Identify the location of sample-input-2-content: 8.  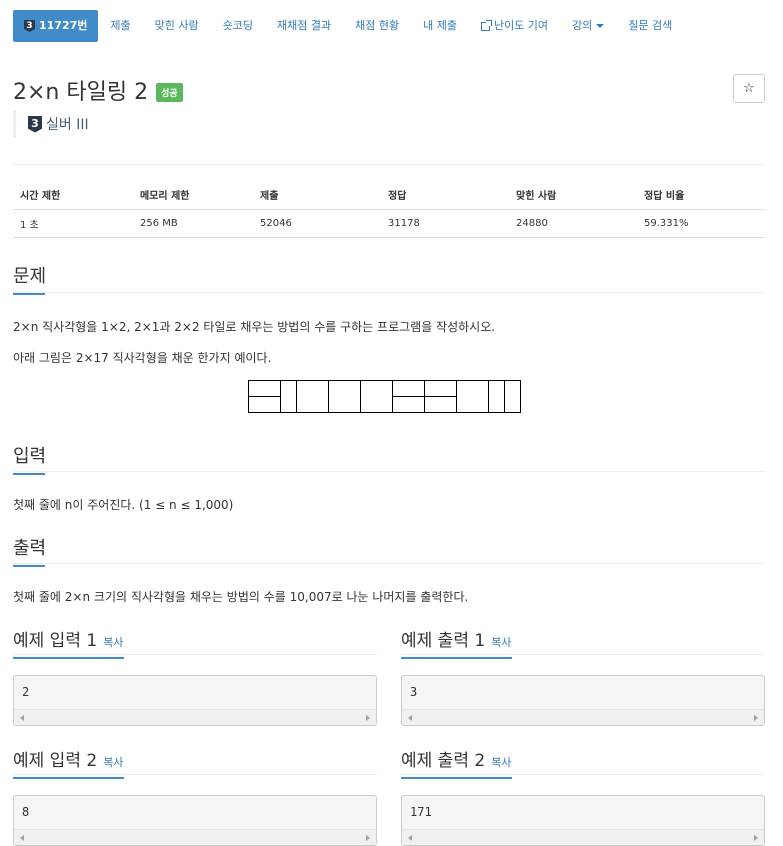
(26, 812).